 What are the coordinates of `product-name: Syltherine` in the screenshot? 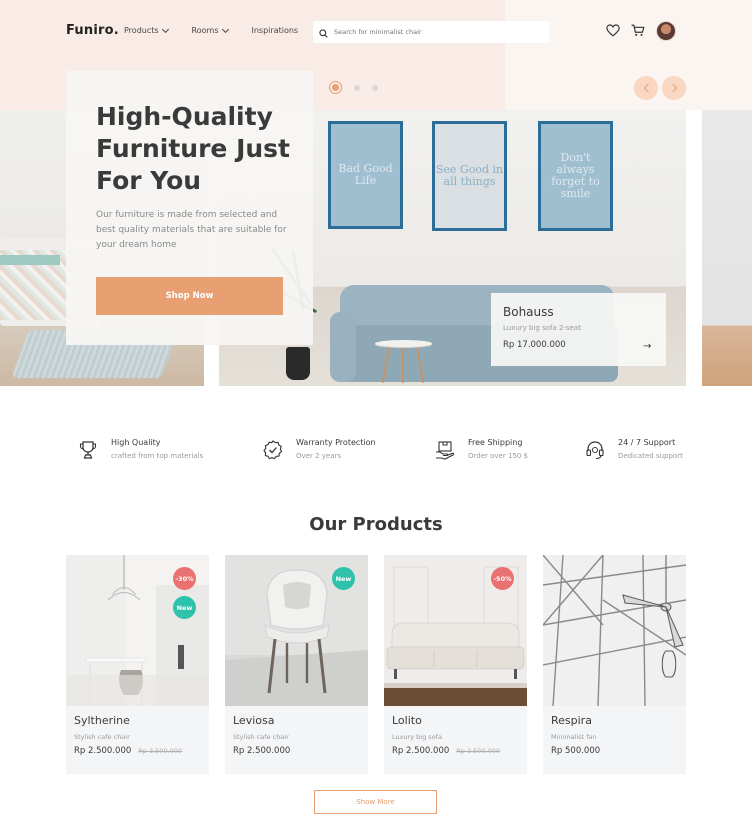 It's located at (102, 720).